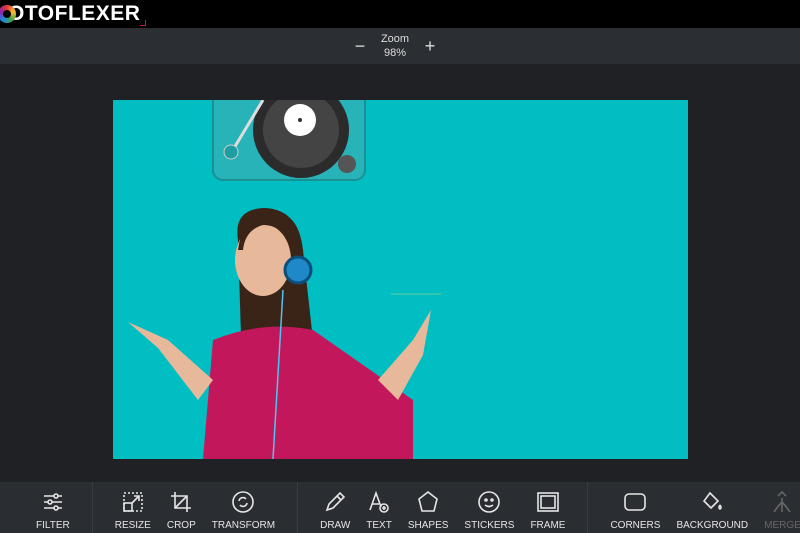 The image size is (800, 533). I want to click on crop-icon, so click(181, 502).